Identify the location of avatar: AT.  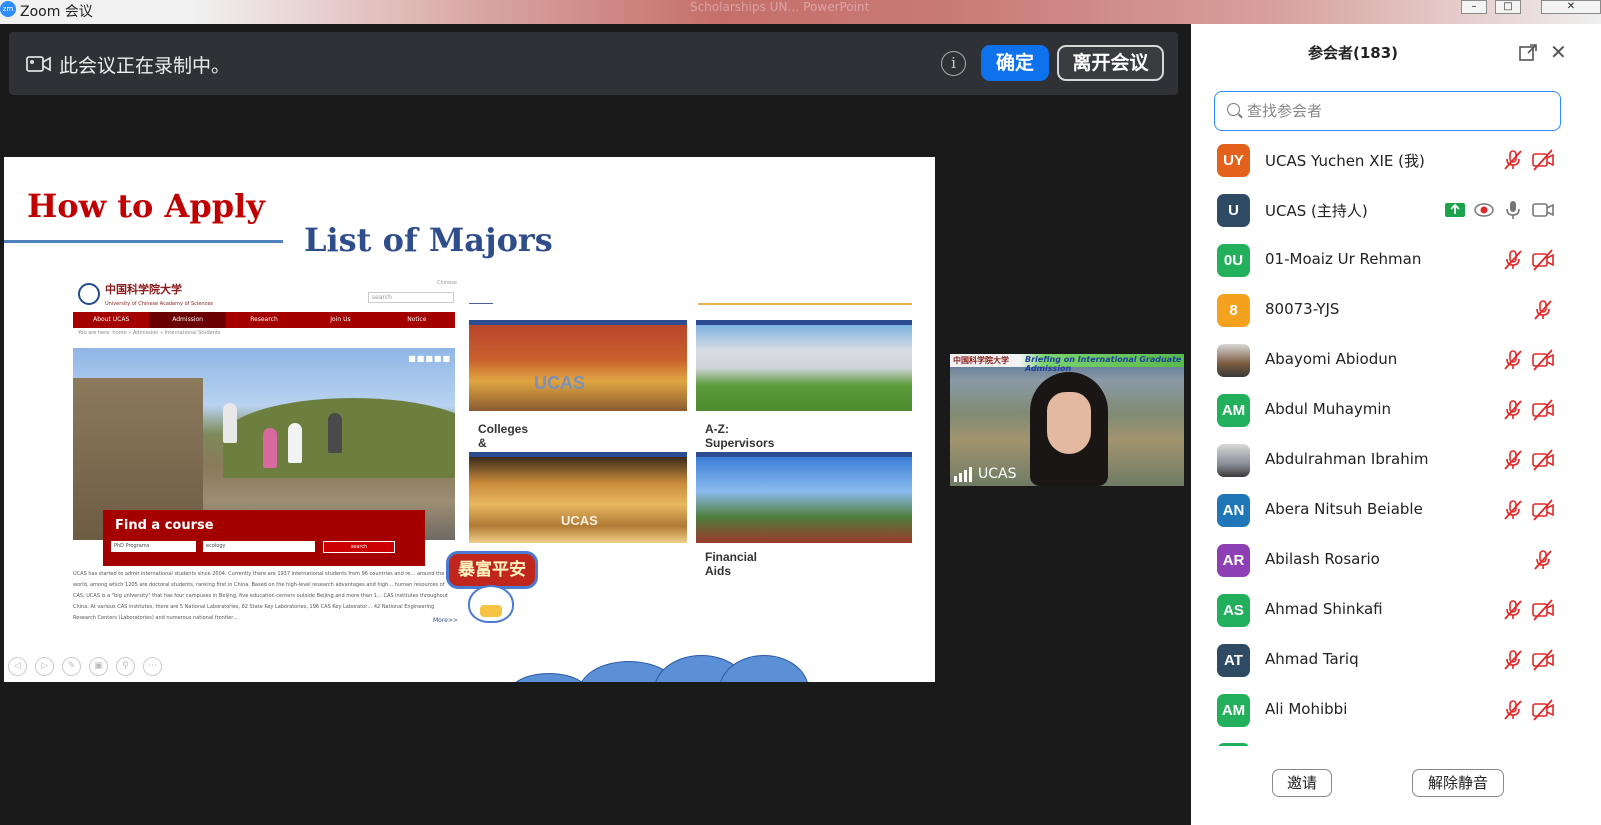
(1233, 660).